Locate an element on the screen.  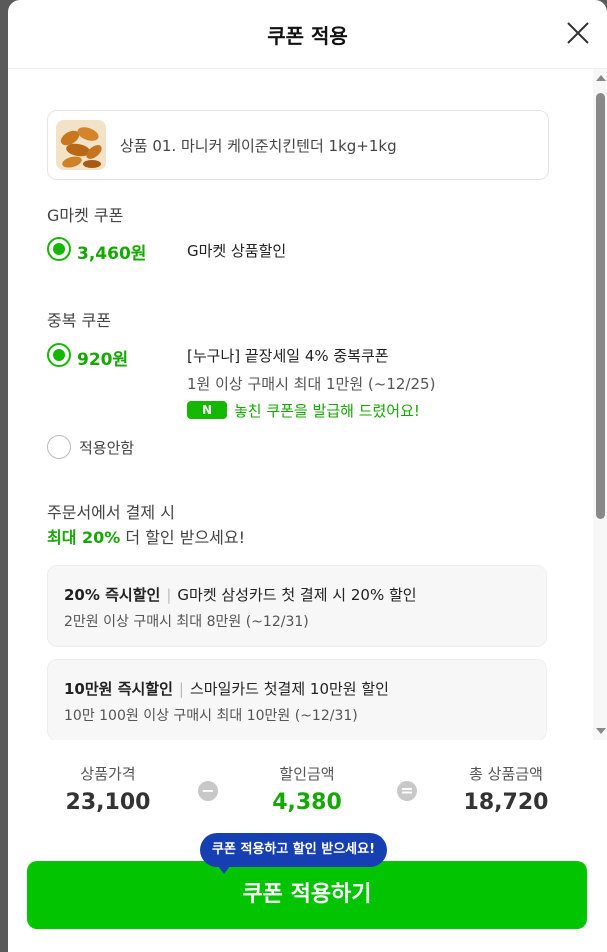
modal-title: 쿠폰 적용 is located at coordinates (307, 36).